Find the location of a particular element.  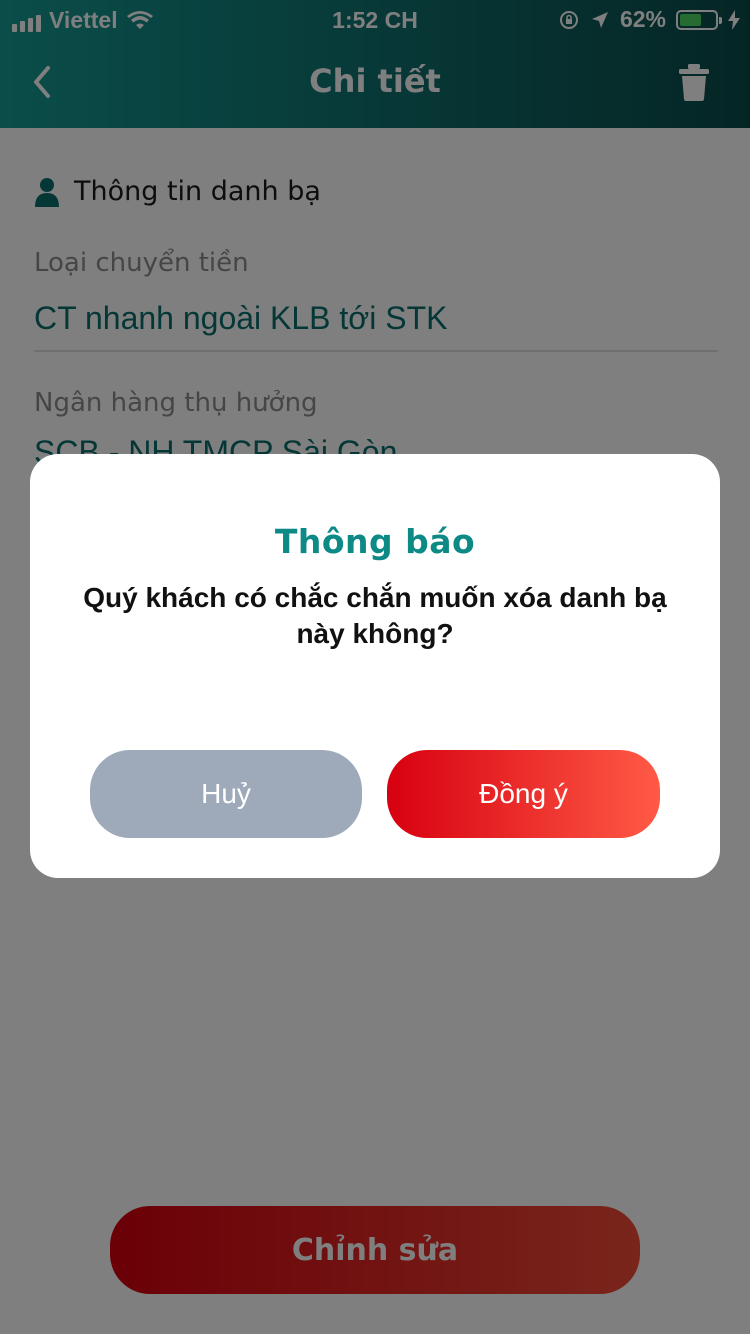

cancel-button: Huỷ is located at coordinates (226, 794).